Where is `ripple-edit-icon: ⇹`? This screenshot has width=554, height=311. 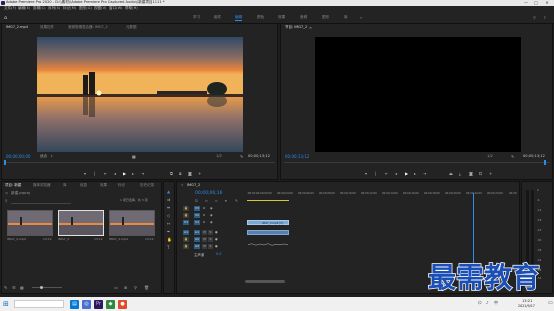
ripple-edit-icon: ⇹ is located at coordinates (168, 207).